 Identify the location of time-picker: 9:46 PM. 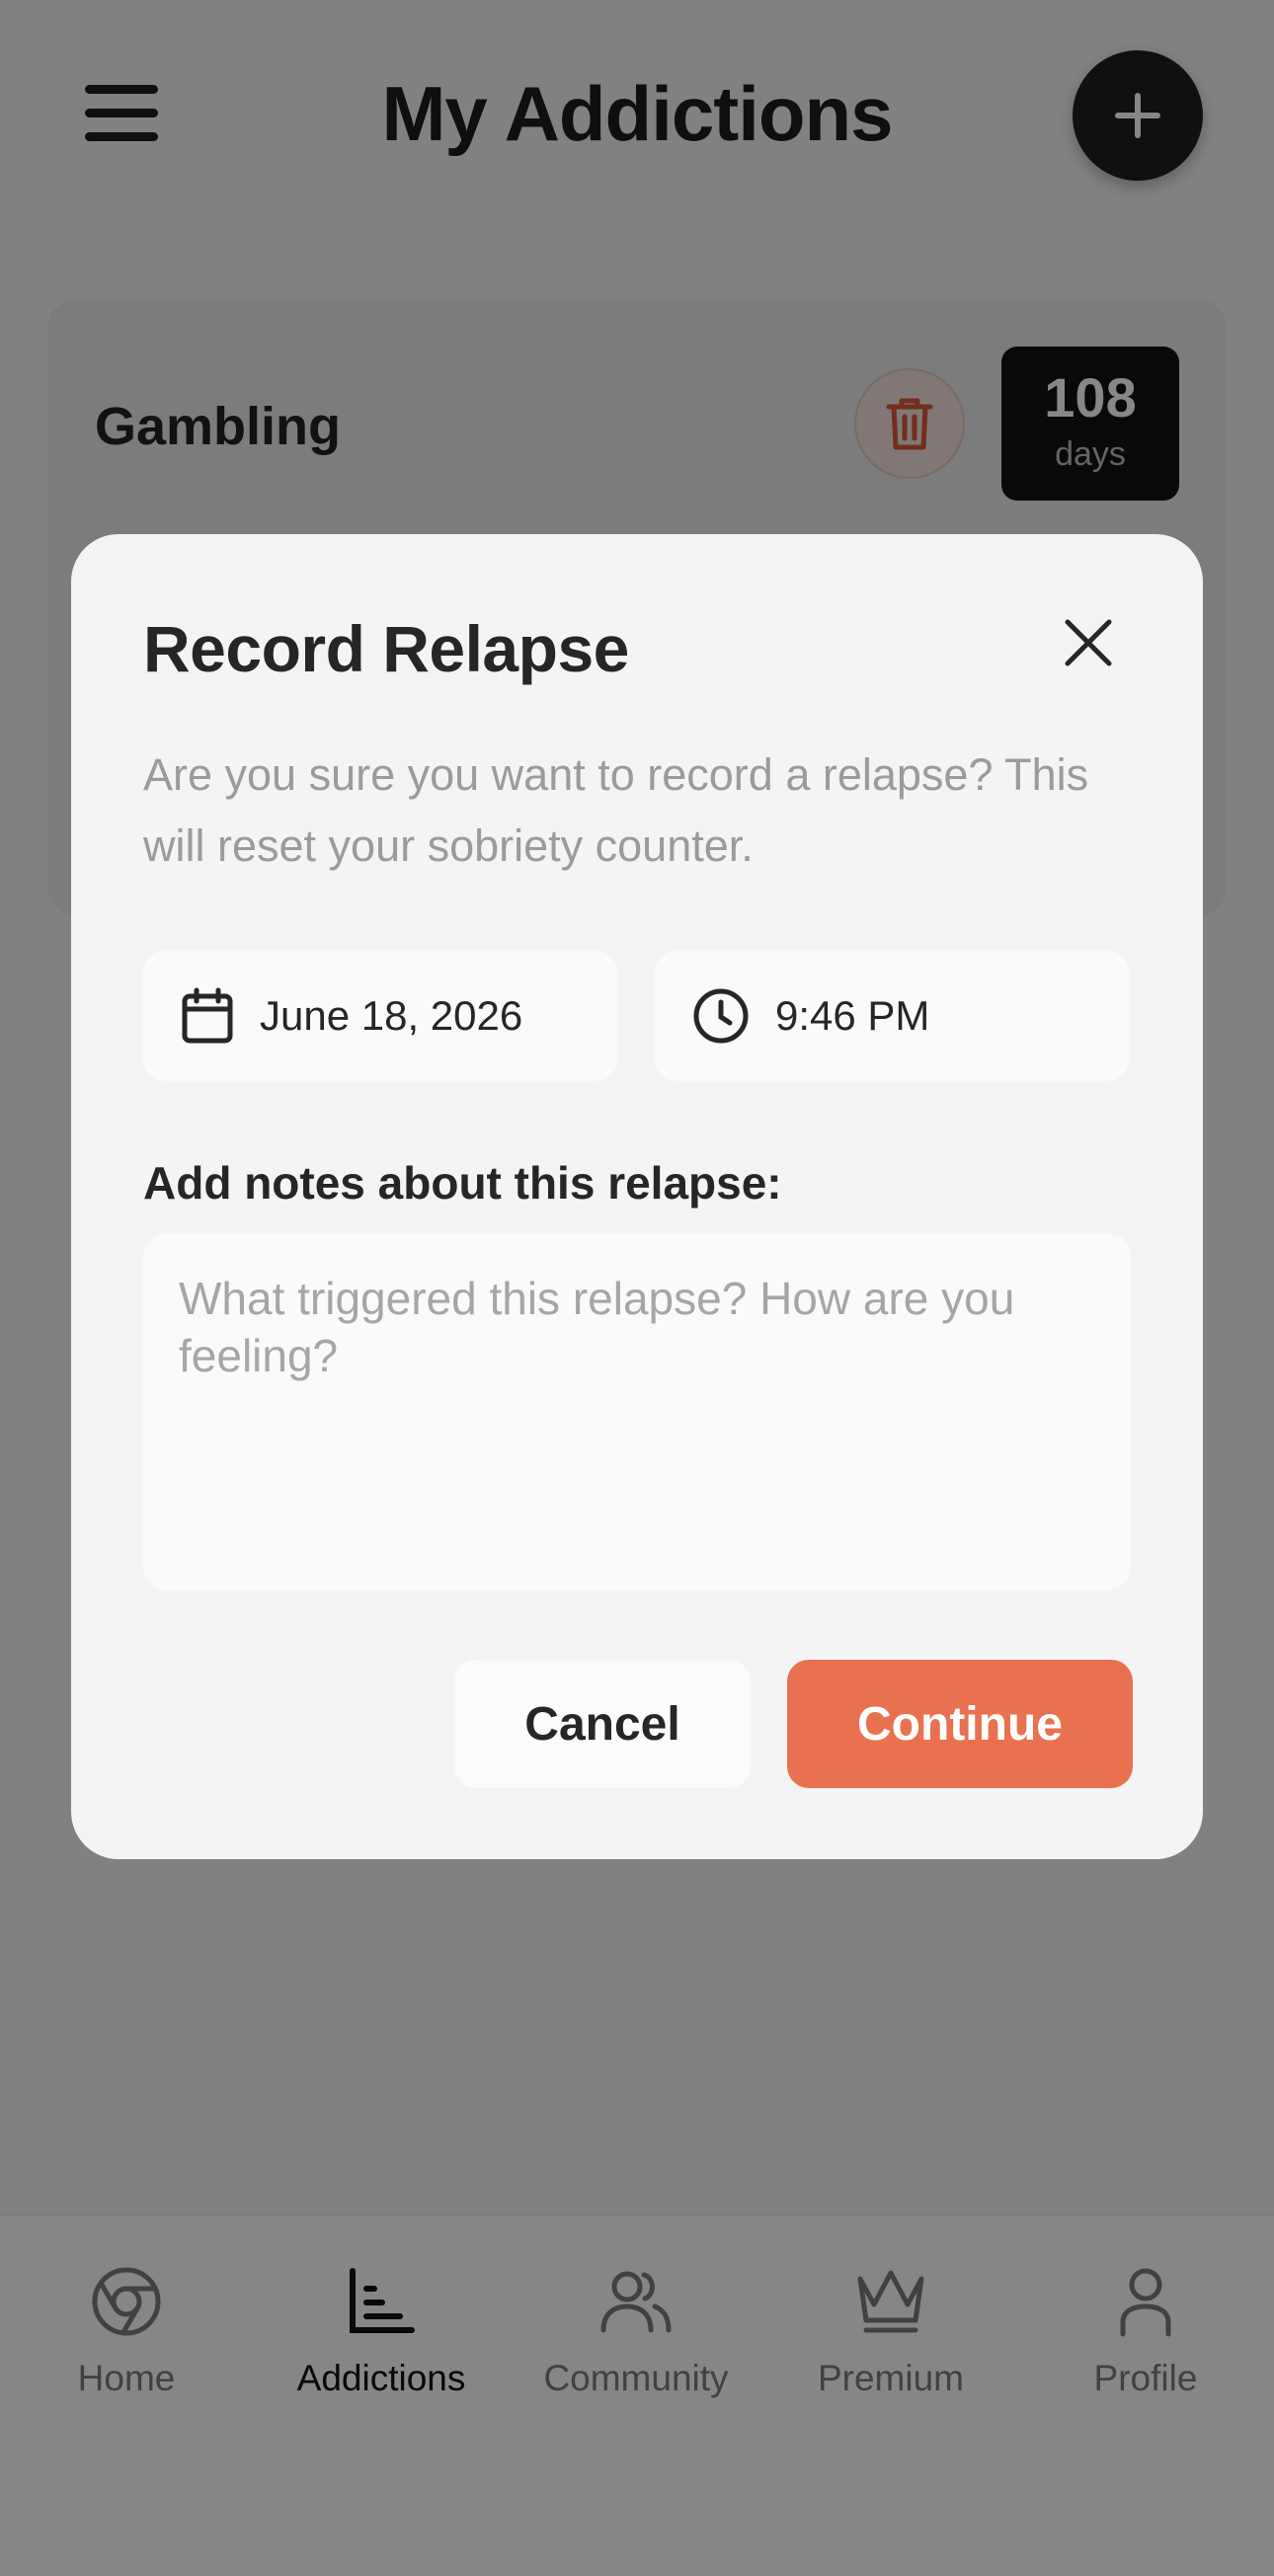
(892, 1016).